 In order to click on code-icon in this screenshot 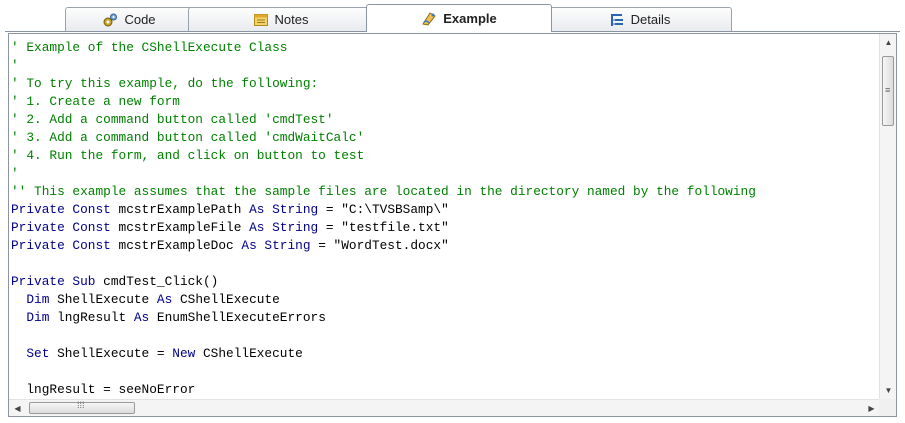, I will do `click(110, 20)`.